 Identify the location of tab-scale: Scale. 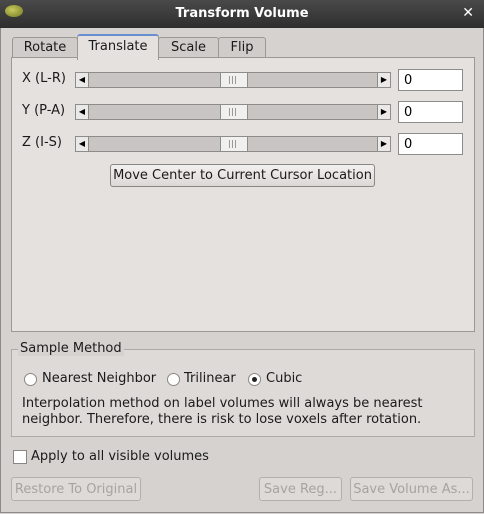
(188, 47).